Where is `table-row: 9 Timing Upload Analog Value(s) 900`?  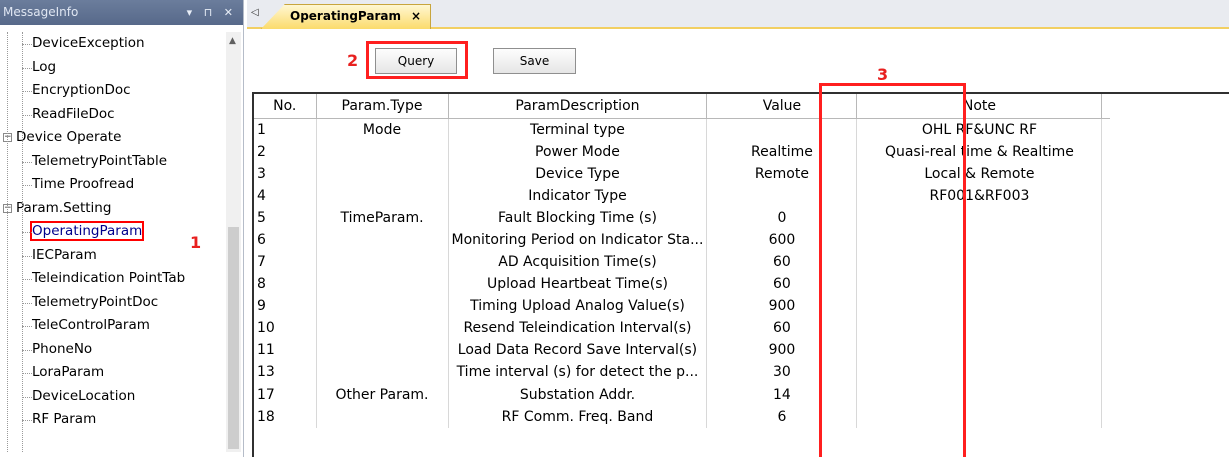
table-row: 9 Timing Upload Analog Value(s) 900 is located at coordinates (682, 306).